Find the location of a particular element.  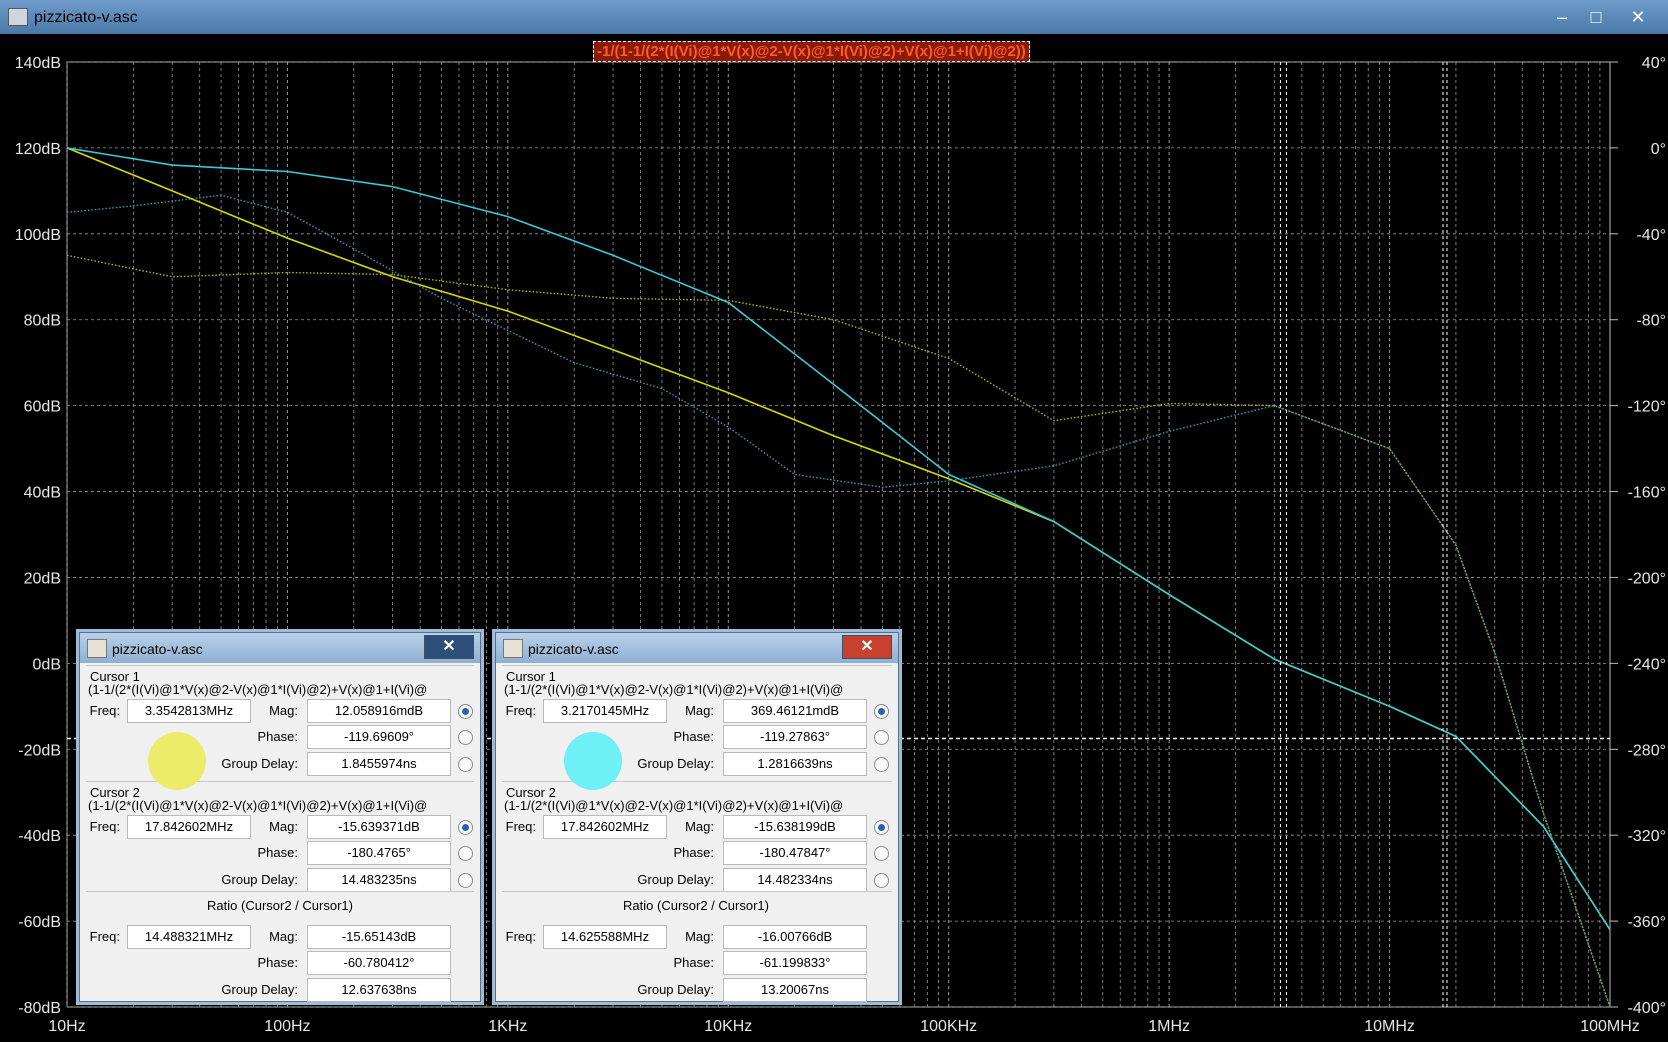

phase-tick-label: -360° is located at coordinates (1647, 922).